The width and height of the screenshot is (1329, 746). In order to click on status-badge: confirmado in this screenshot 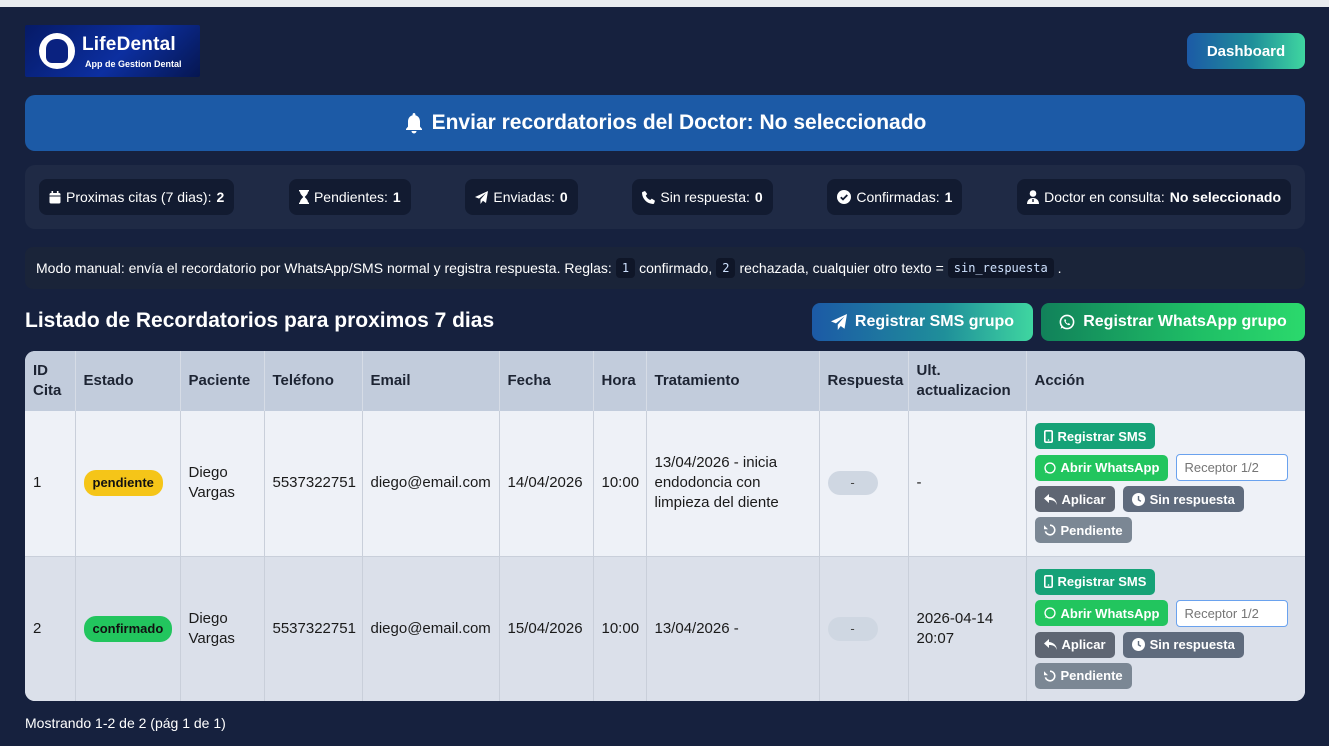, I will do `click(128, 628)`.